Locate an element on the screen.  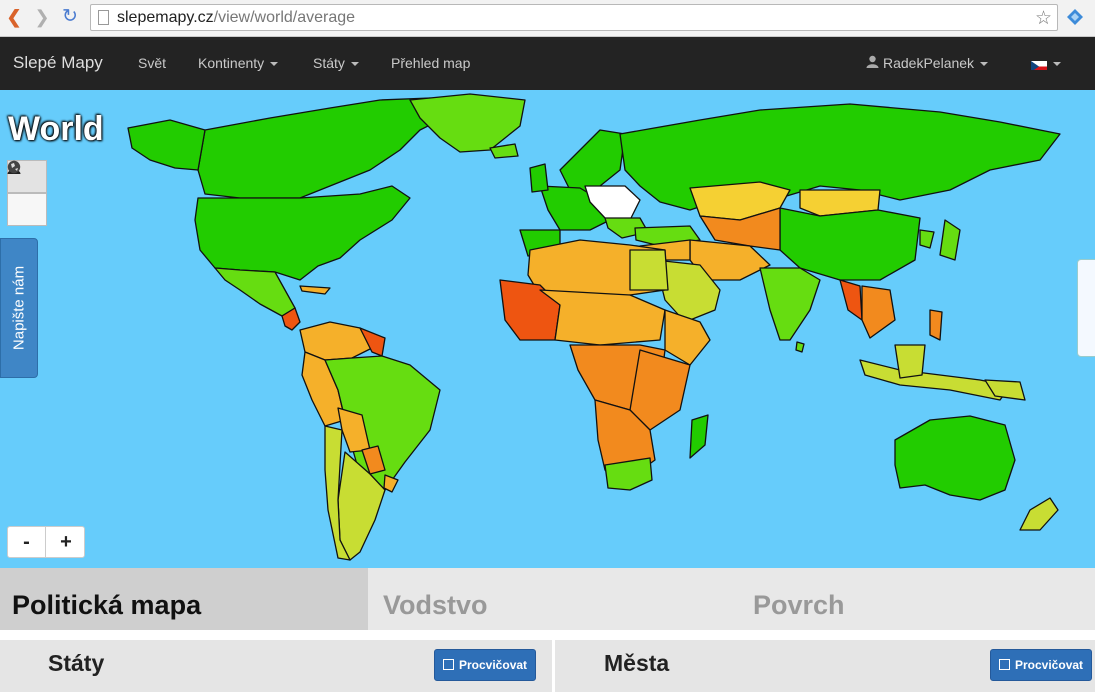
zoom-control: - + is located at coordinates (46, 542).